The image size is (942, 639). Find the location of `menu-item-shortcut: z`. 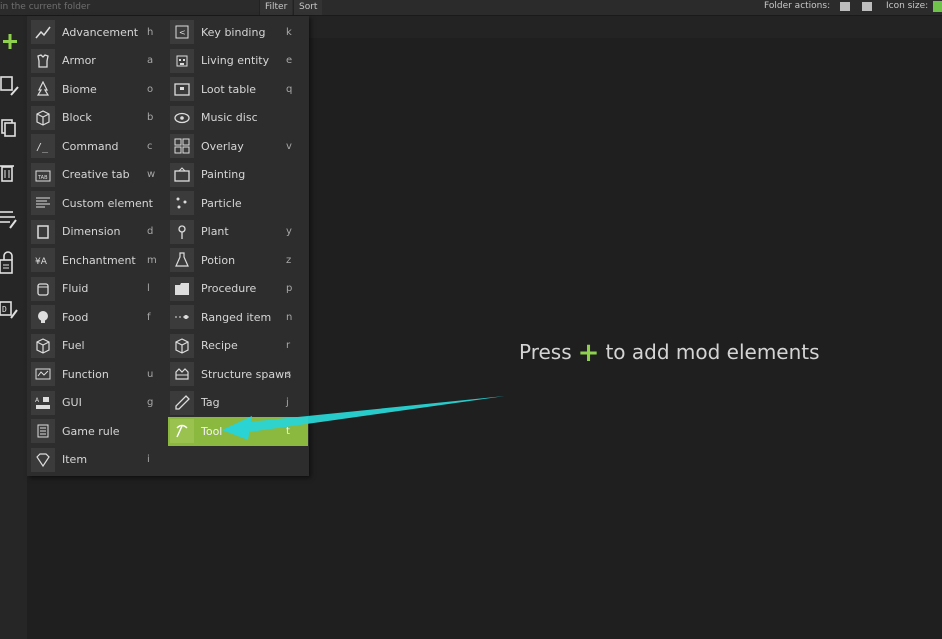

menu-item-shortcut: z is located at coordinates (289, 260).